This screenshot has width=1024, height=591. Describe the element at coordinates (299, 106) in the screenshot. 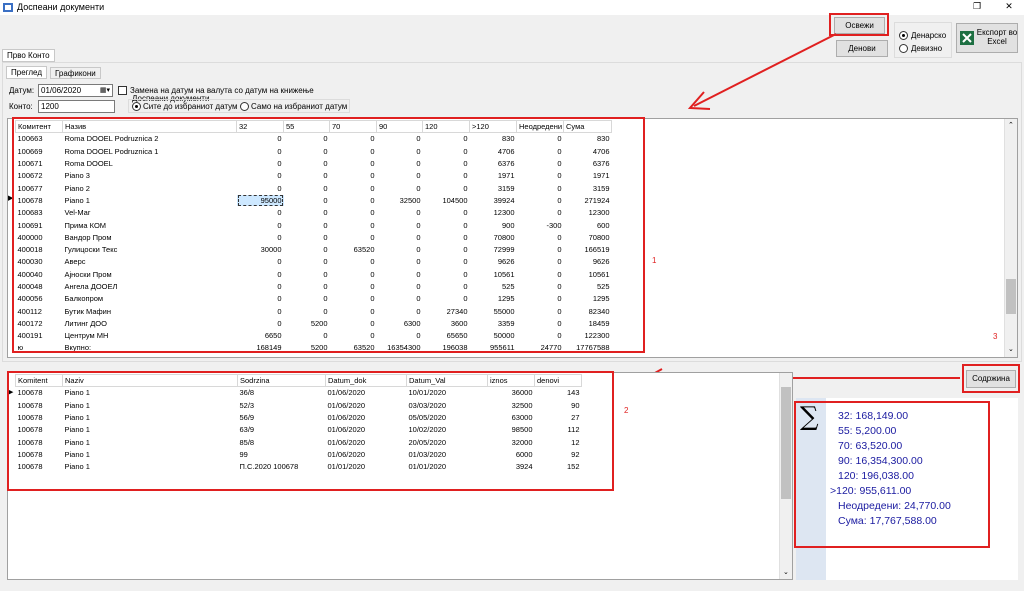

I see `radio-only-date-label: Само на избраниот датум` at that location.